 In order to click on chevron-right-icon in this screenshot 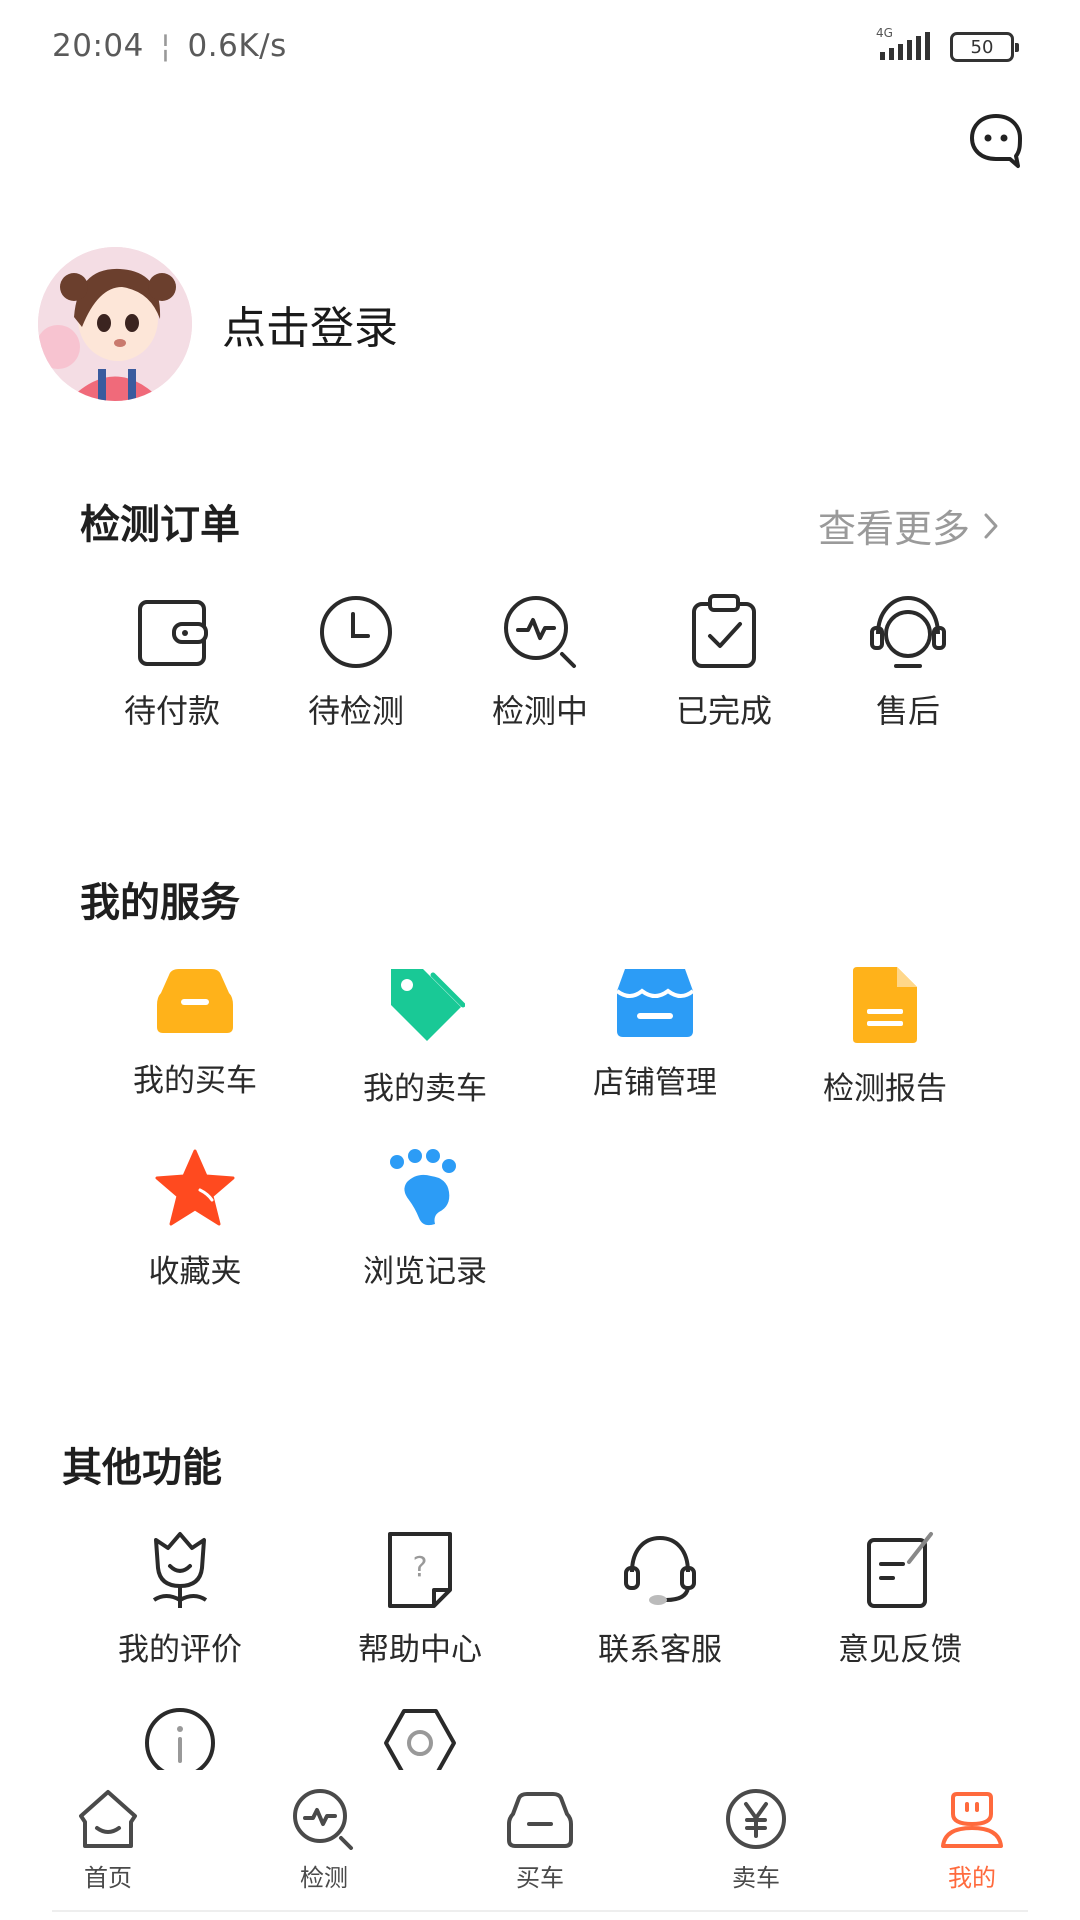, I will do `click(991, 525)`.